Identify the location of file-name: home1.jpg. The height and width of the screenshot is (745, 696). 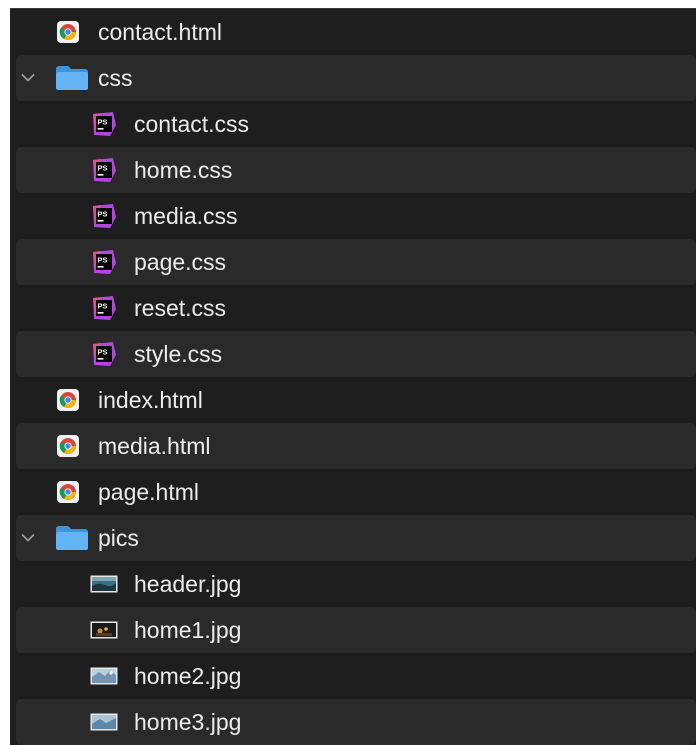
(188, 629).